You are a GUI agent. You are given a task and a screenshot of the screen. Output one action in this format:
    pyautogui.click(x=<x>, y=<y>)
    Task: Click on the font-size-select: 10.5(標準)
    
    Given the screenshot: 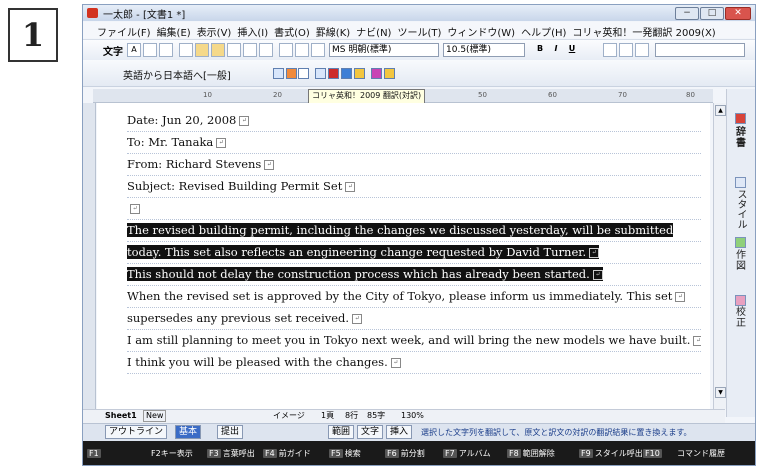 What is the action you would take?
    pyautogui.click(x=484, y=50)
    